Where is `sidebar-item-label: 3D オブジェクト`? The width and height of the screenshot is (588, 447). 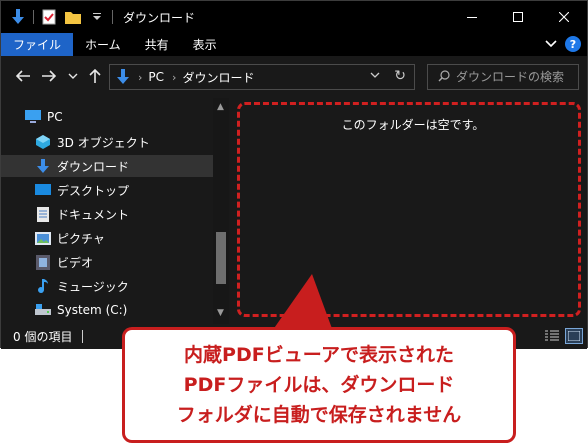
sidebar-item-label: 3D オブジェクト is located at coordinates (103, 142).